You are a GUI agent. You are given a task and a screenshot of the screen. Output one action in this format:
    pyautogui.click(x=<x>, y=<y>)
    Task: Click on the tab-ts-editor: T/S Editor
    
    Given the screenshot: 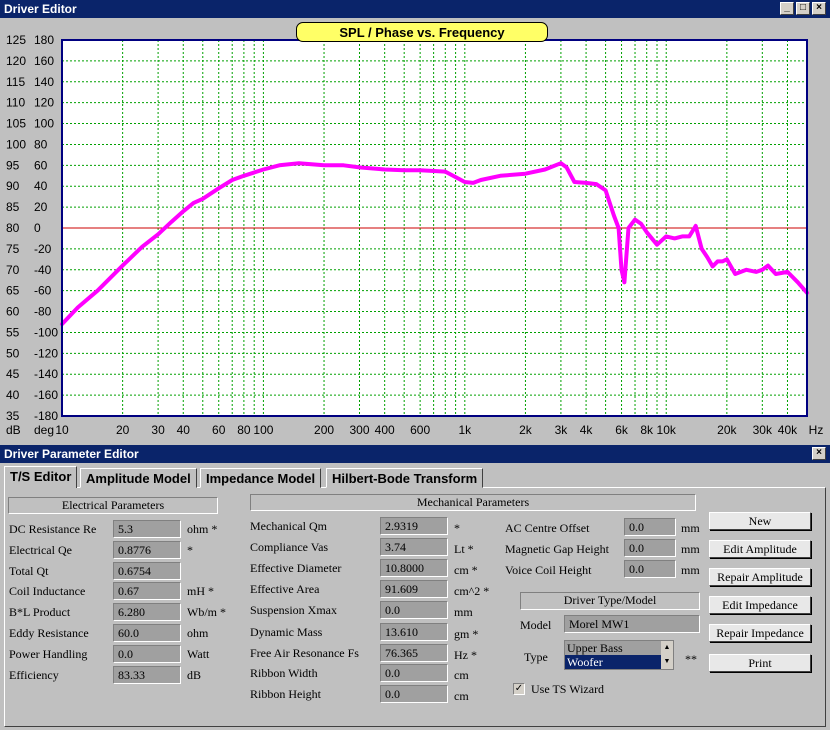 What is the action you would take?
    pyautogui.click(x=41, y=477)
    